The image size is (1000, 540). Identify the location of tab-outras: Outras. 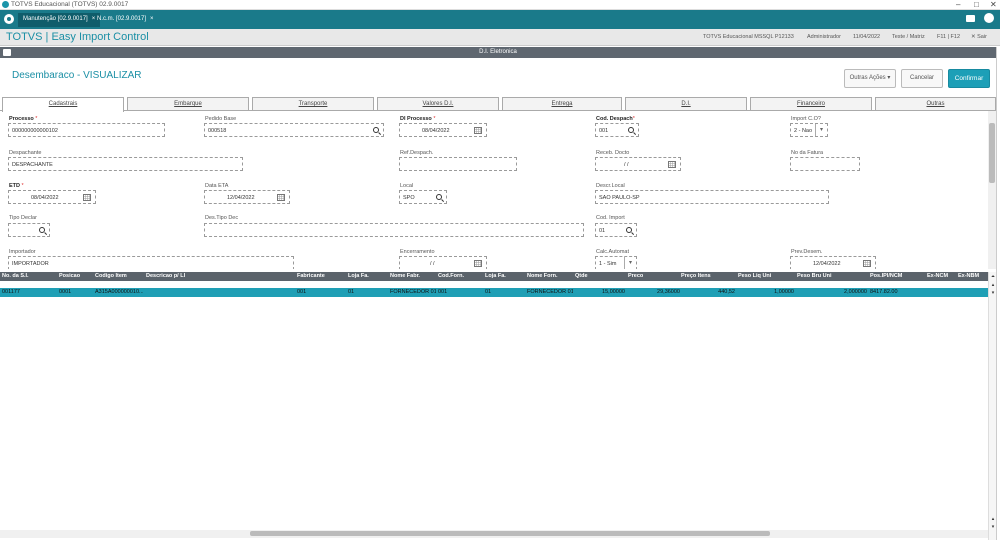
(935, 103).